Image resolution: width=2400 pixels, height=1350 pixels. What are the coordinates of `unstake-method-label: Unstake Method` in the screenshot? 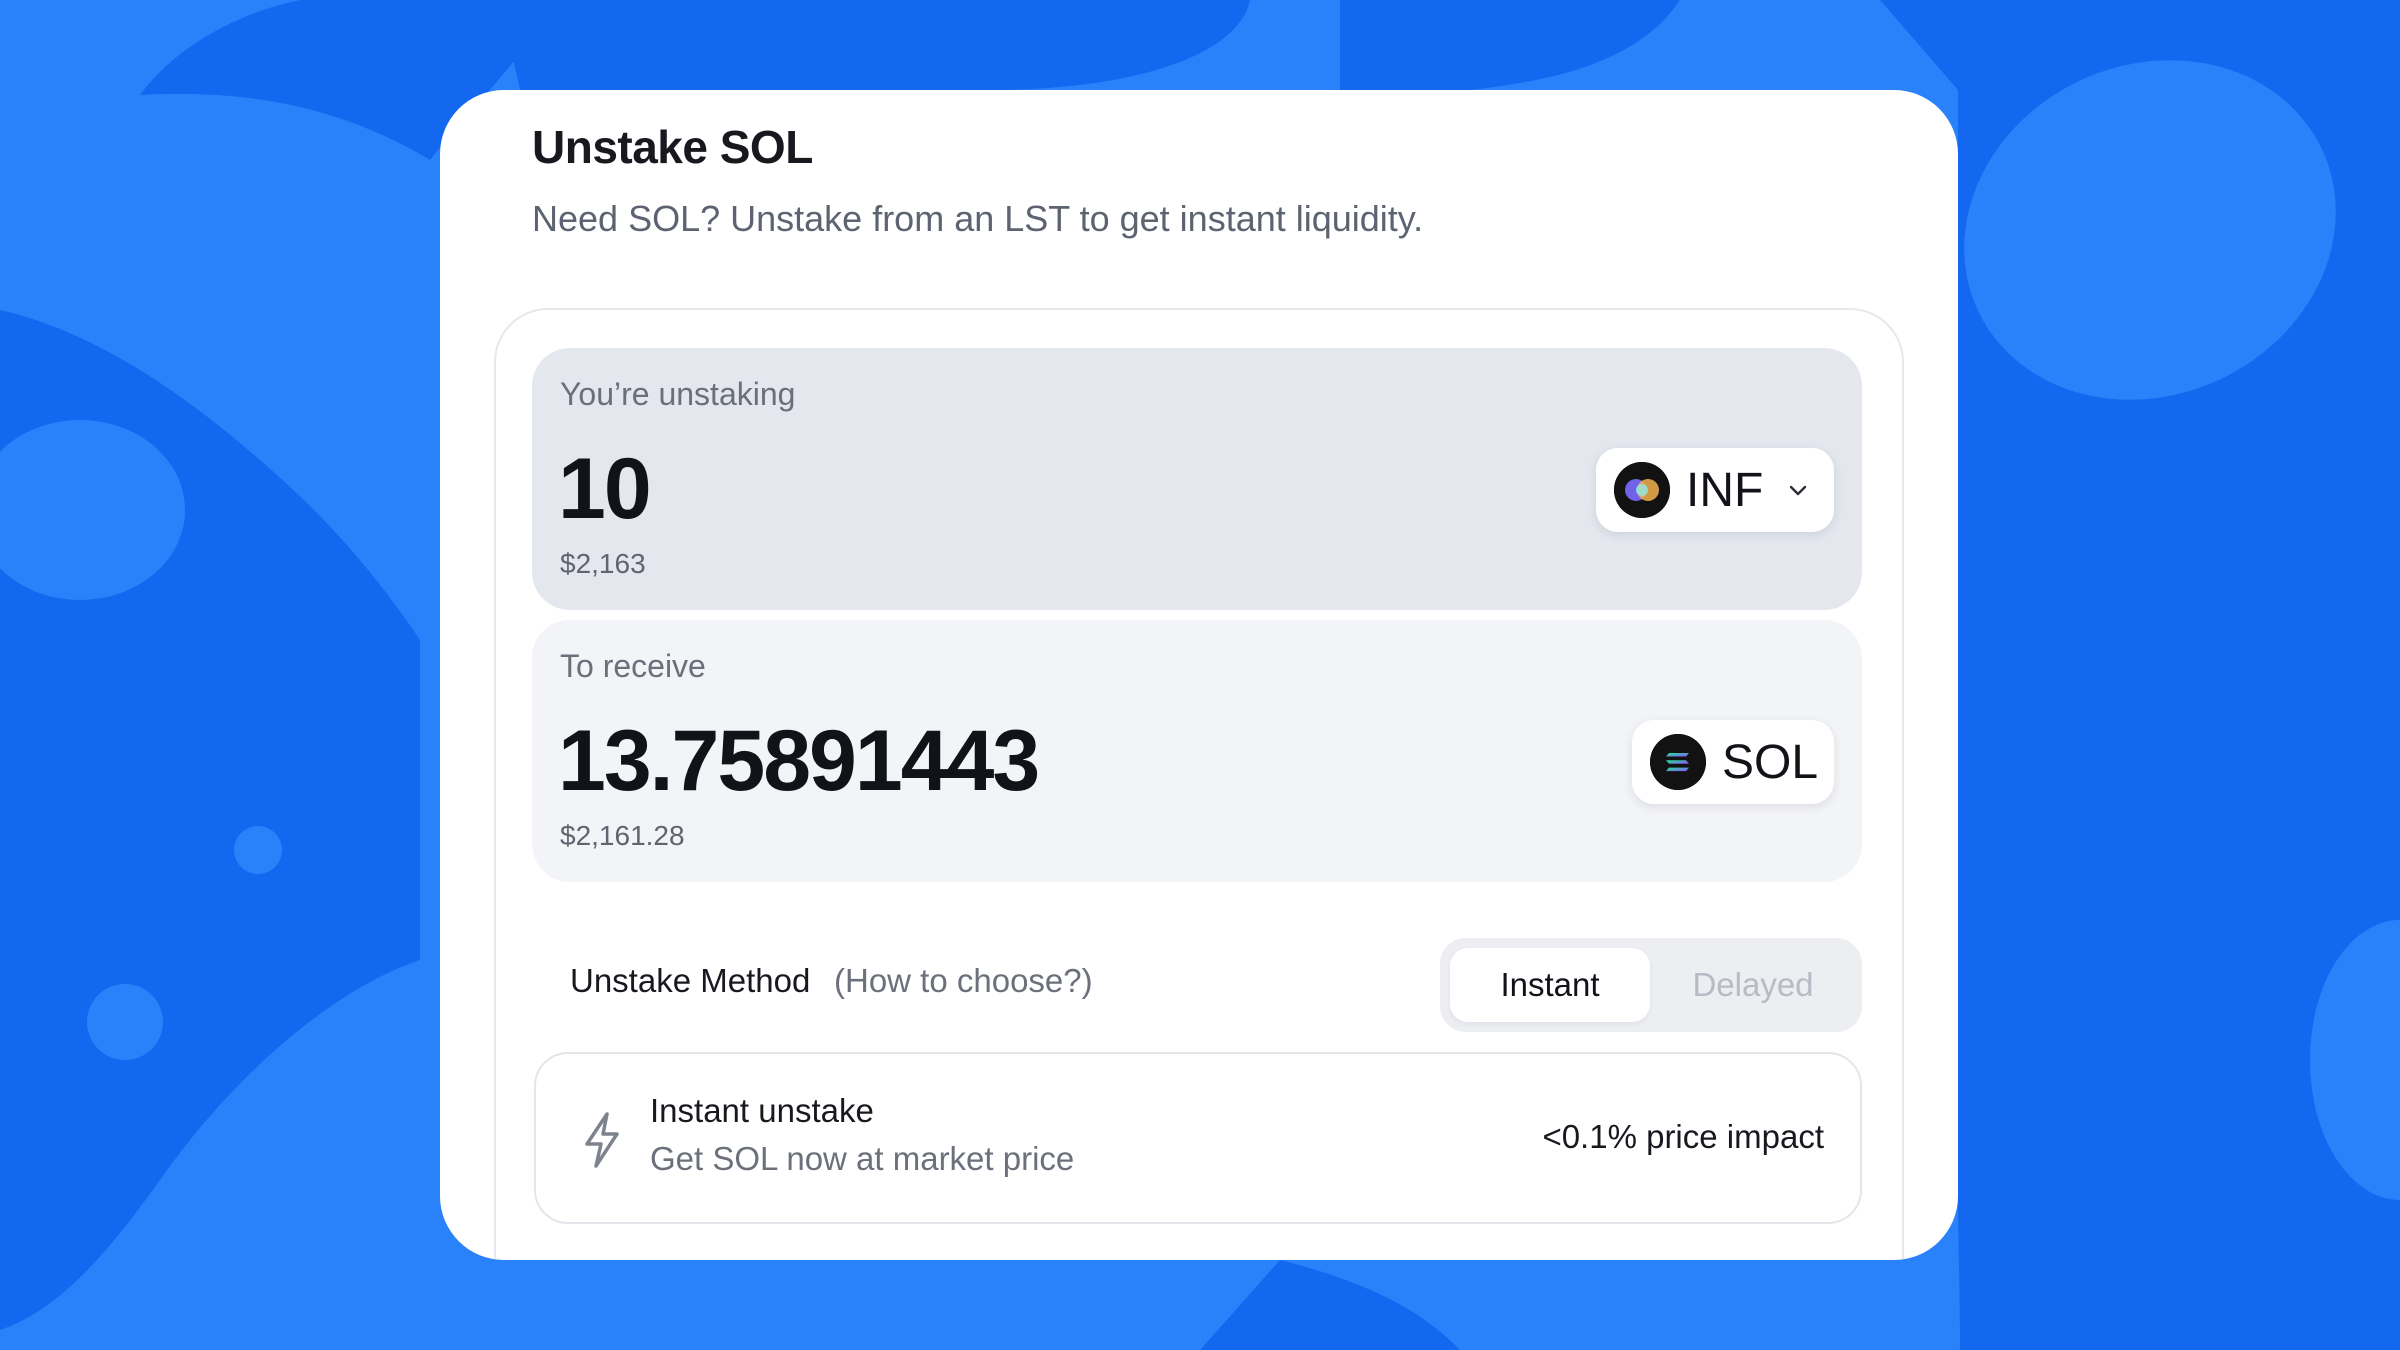 It's located at (690, 980).